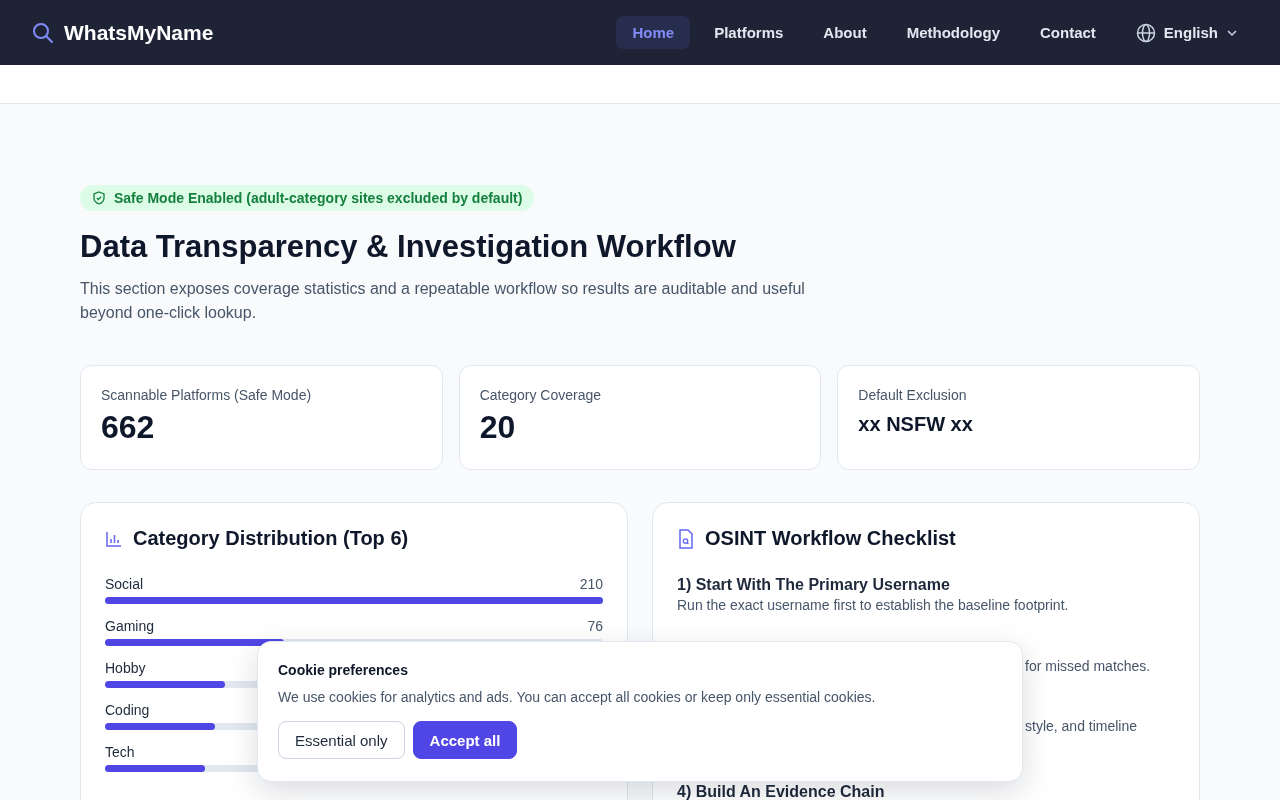 The image size is (1280, 800). I want to click on search-icon, so click(43, 32).